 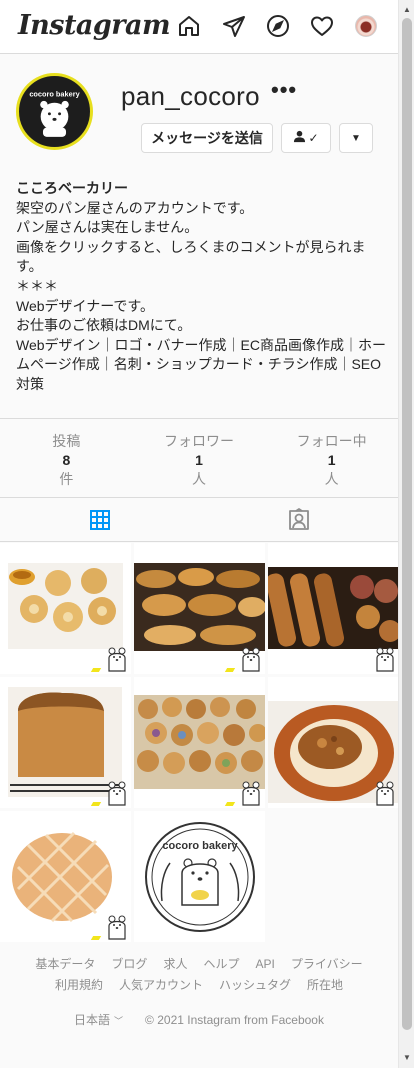 I want to click on following-button: ✓, so click(x=306, y=138).